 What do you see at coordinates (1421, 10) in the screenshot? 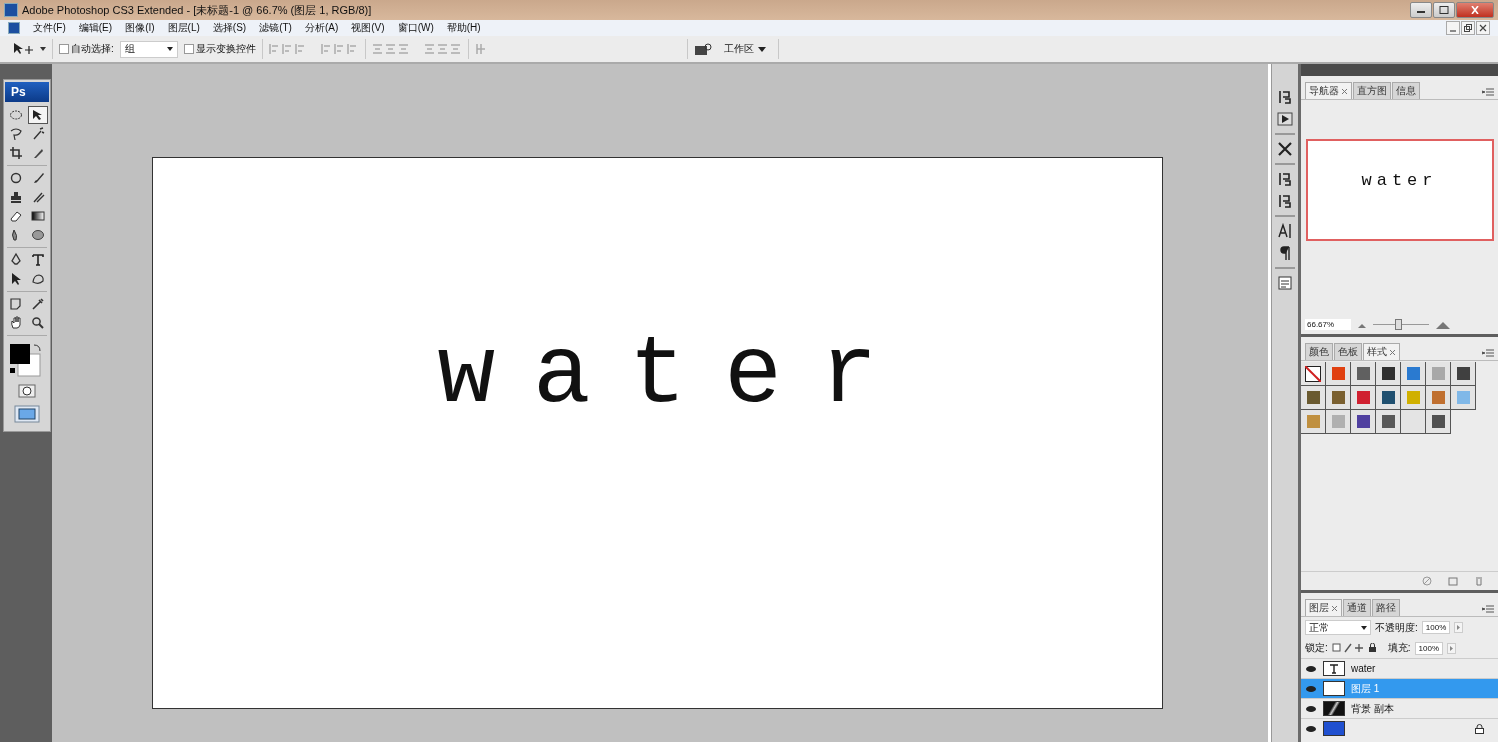
I see `minimize-button` at bounding box center [1421, 10].